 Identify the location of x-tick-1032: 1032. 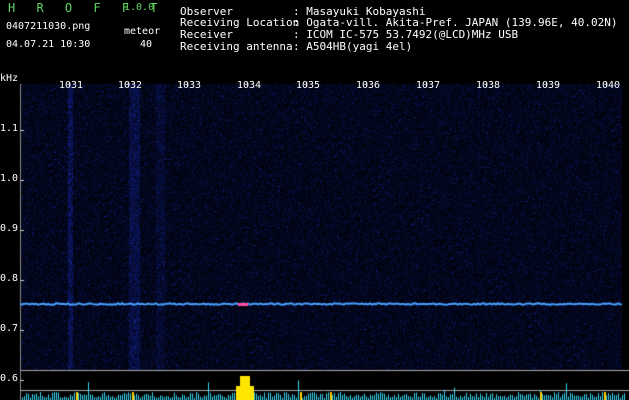
(130, 85).